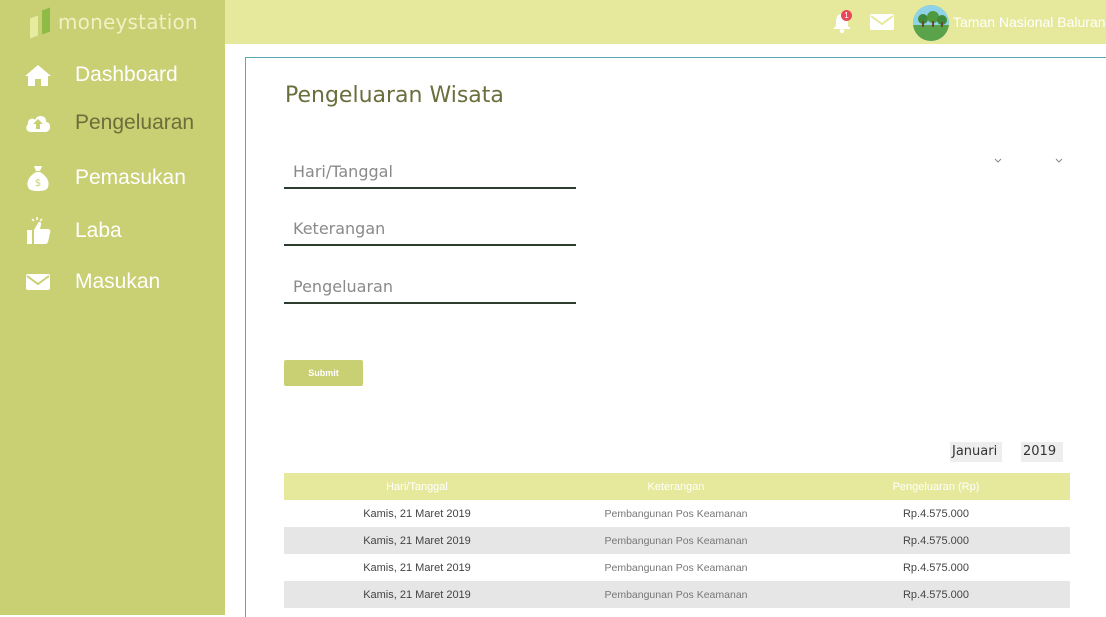 This screenshot has width=1106, height=617. Describe the element at coordinates (882, 22) in the screenshot. I see `messages-envelope-icon` at that location.